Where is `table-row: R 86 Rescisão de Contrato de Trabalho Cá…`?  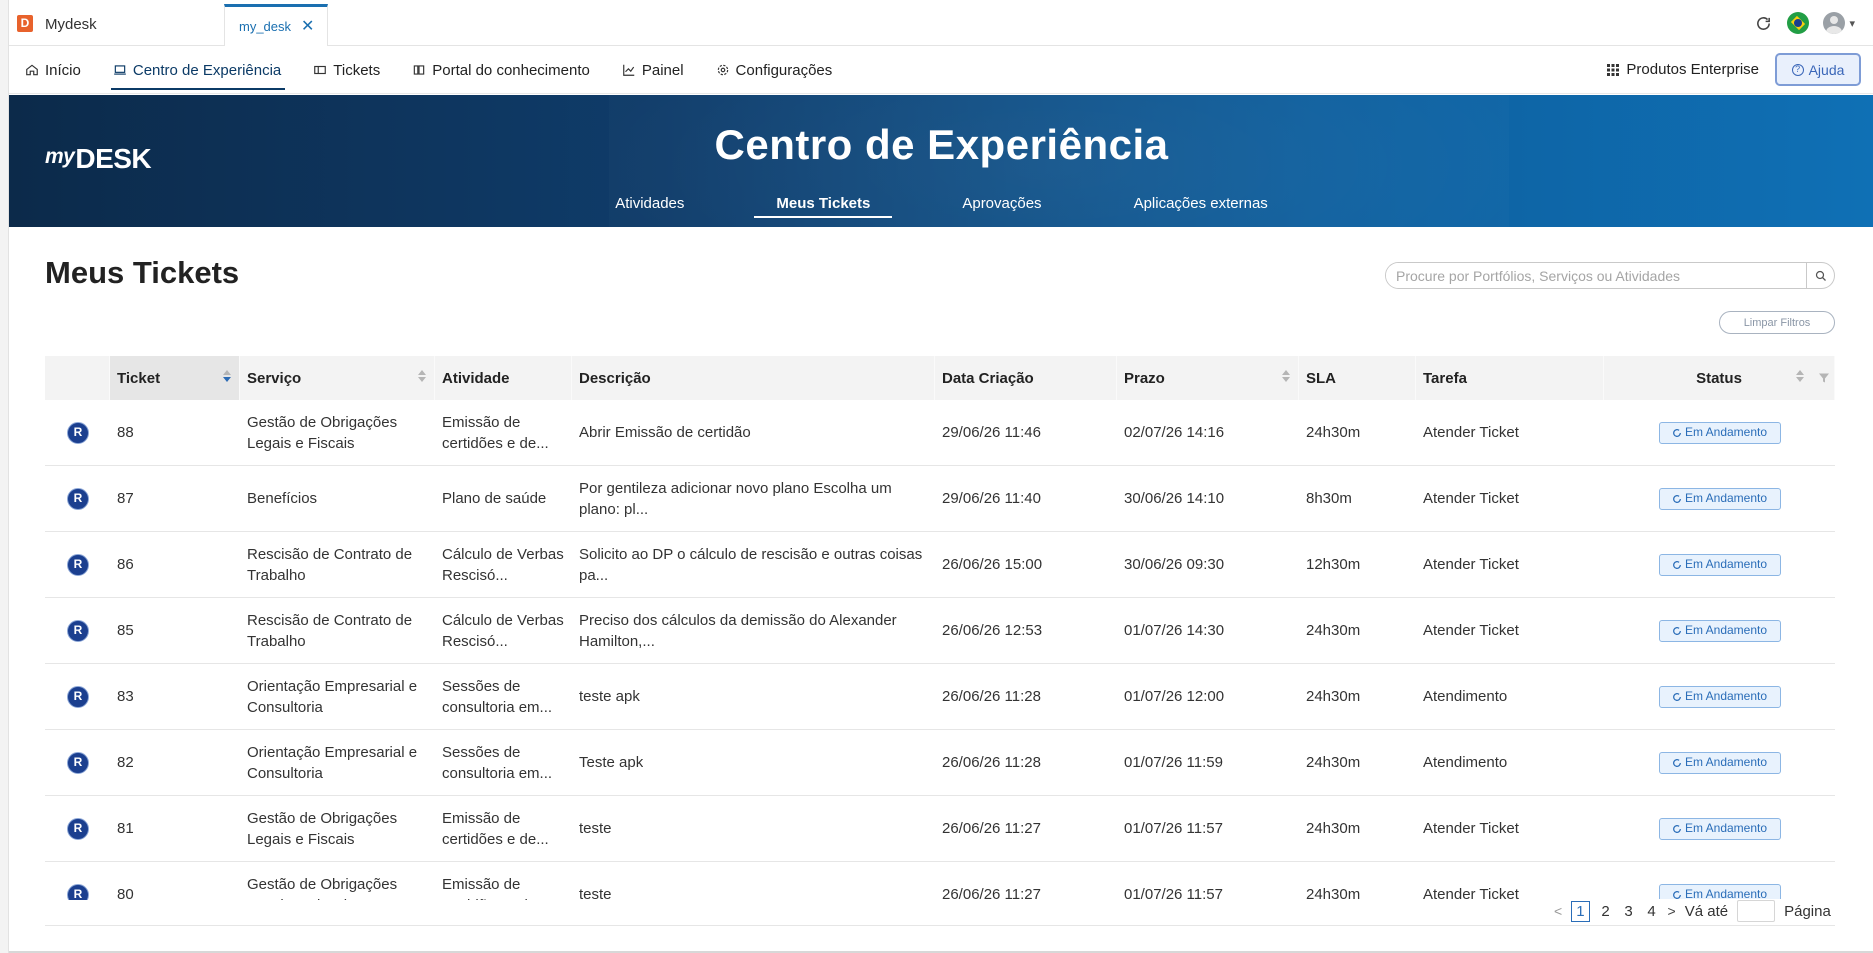 table-row: R 86 Rescisão de Contrato de Trabalho Cá… is located at coordinates (940, 565).